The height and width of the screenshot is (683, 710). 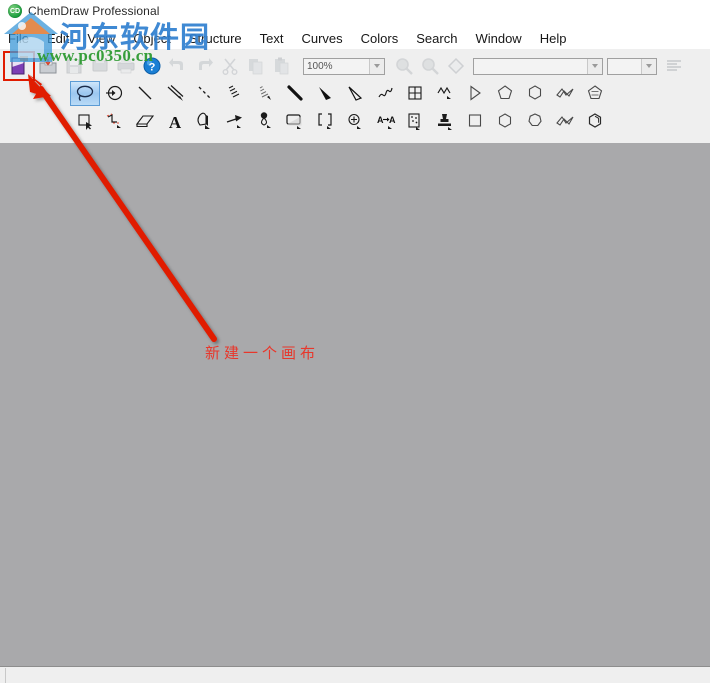 I want to click on tool-cycloheptane, so click(x=535, y=121).